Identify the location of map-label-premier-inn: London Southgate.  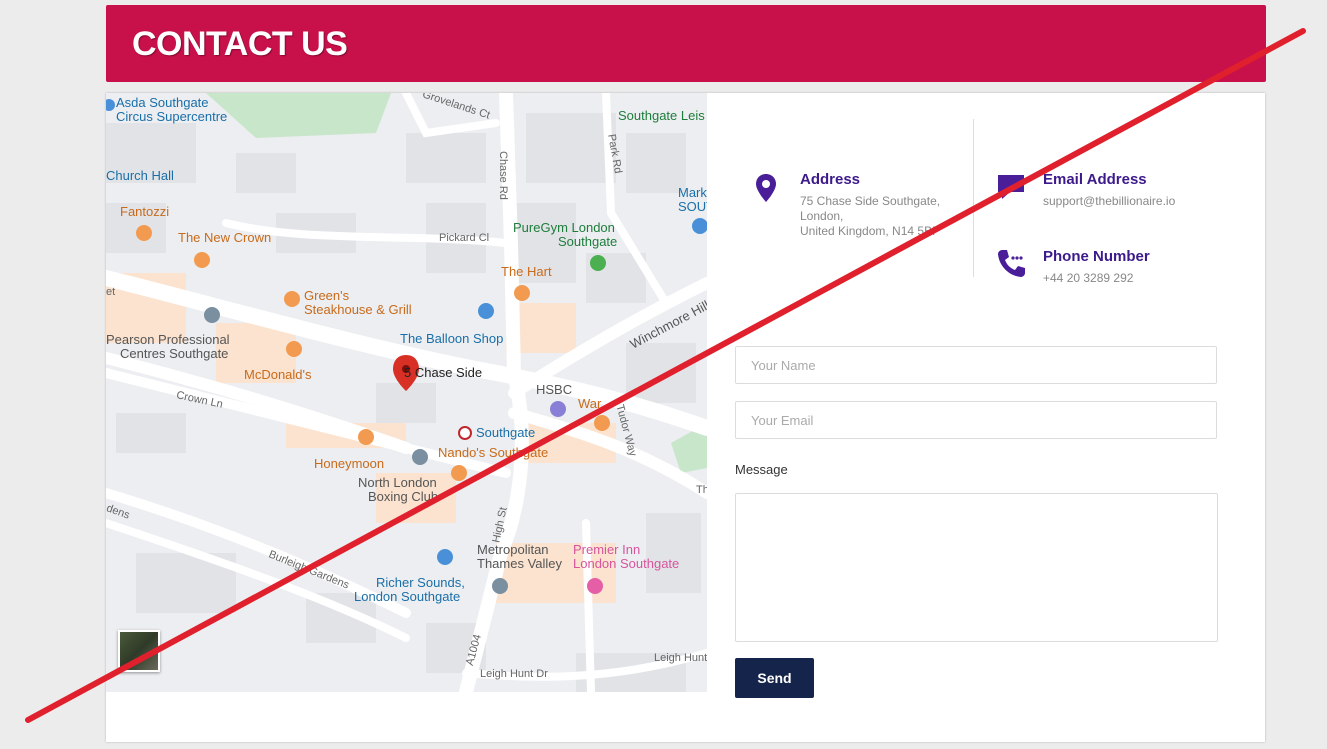
(626, 563).